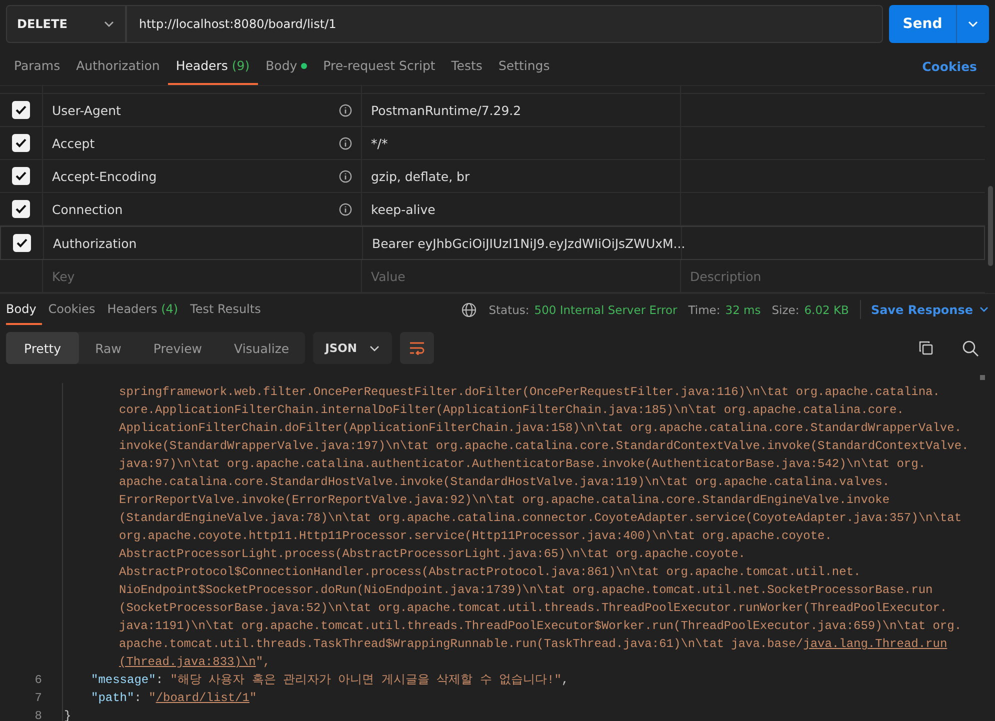  Describe the element at coordinates (37, 66) in the screenshot. I see `request-tab: Params` at that location.